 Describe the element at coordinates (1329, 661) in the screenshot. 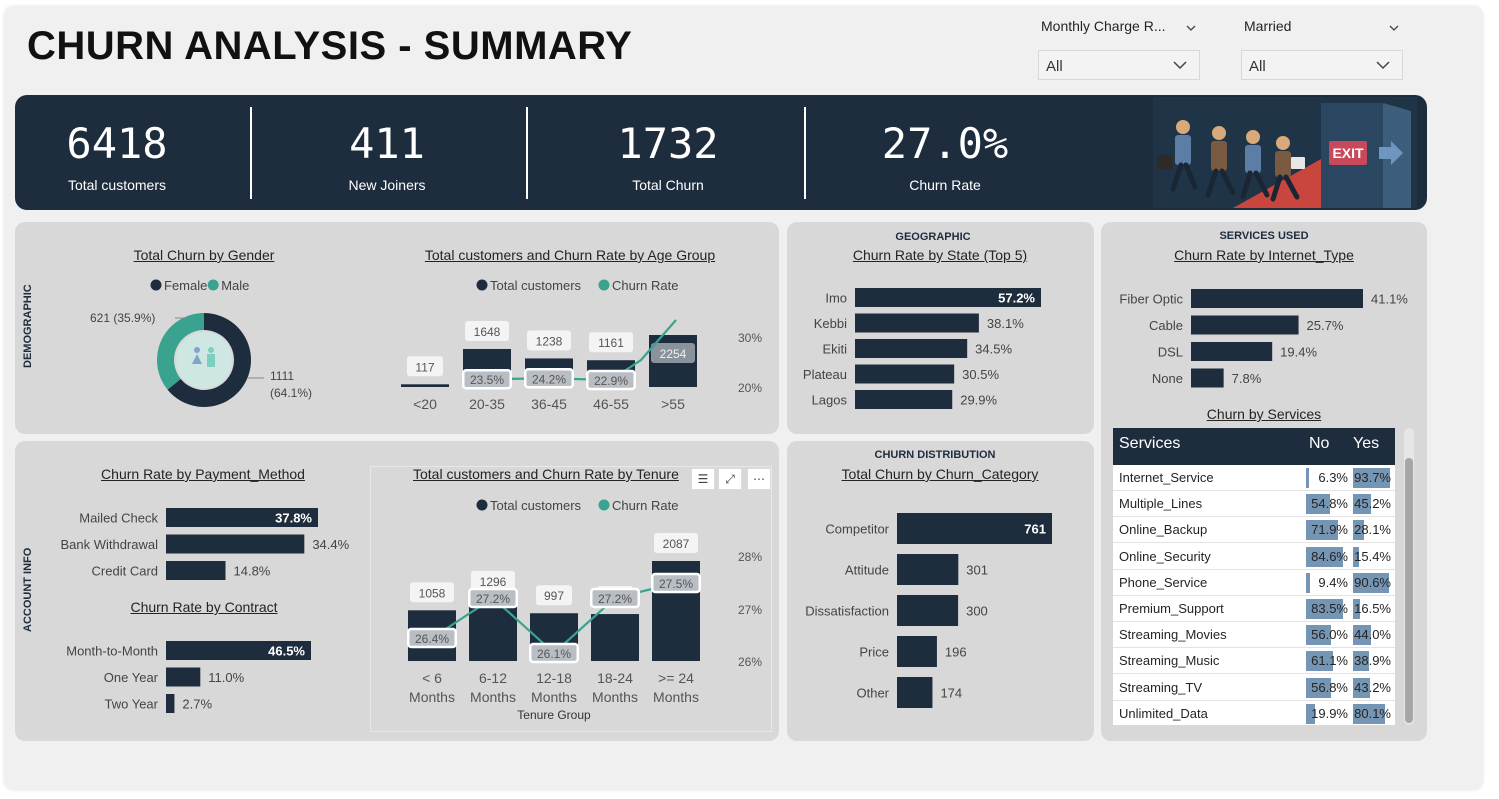

I see `cell-value: 61.1%` at that location.